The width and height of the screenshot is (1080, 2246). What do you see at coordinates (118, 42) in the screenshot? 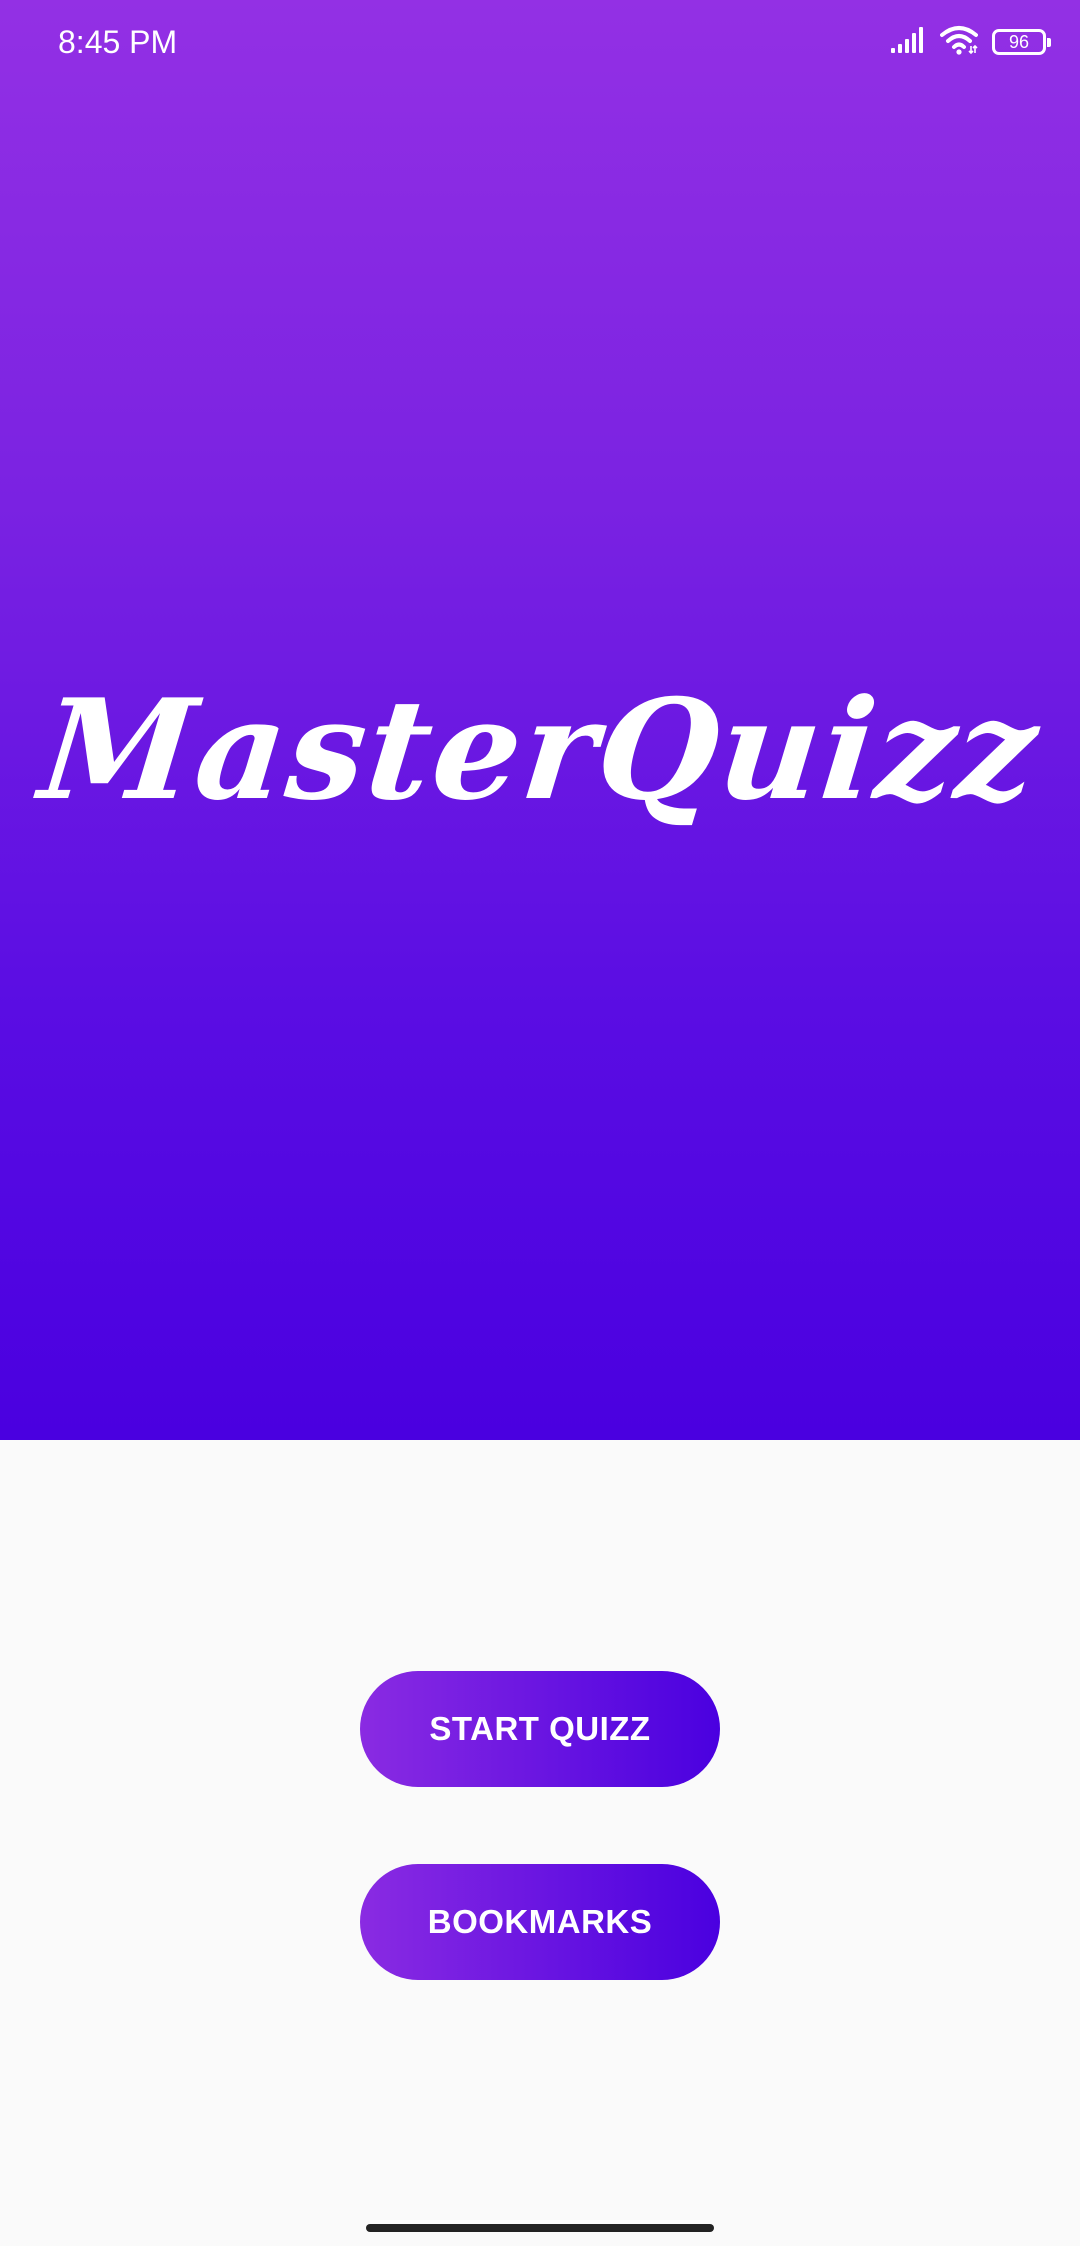
I see `status-time: 8:45 PM` at bounding box center [118, 42].